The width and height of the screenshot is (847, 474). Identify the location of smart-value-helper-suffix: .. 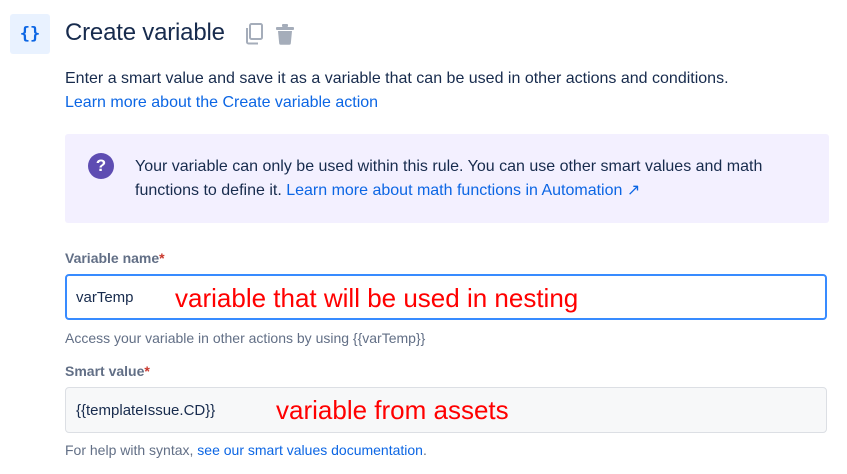
(424, 450).